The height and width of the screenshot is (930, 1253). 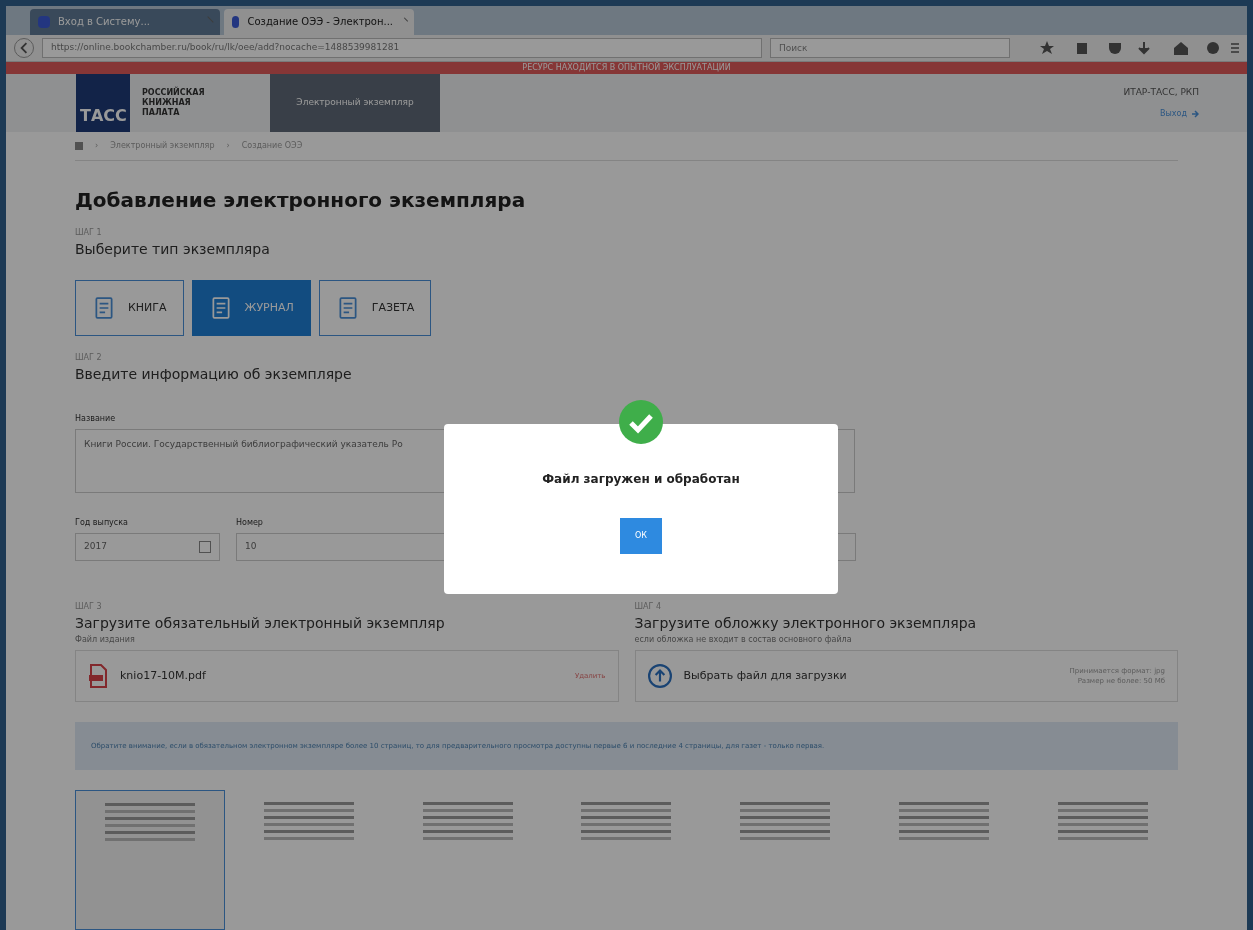 What do you see at coordinates (641, 479) in the screenshot?
I see `dialog-message: Файл загружен и обработан` at bounding box center [641, 479].